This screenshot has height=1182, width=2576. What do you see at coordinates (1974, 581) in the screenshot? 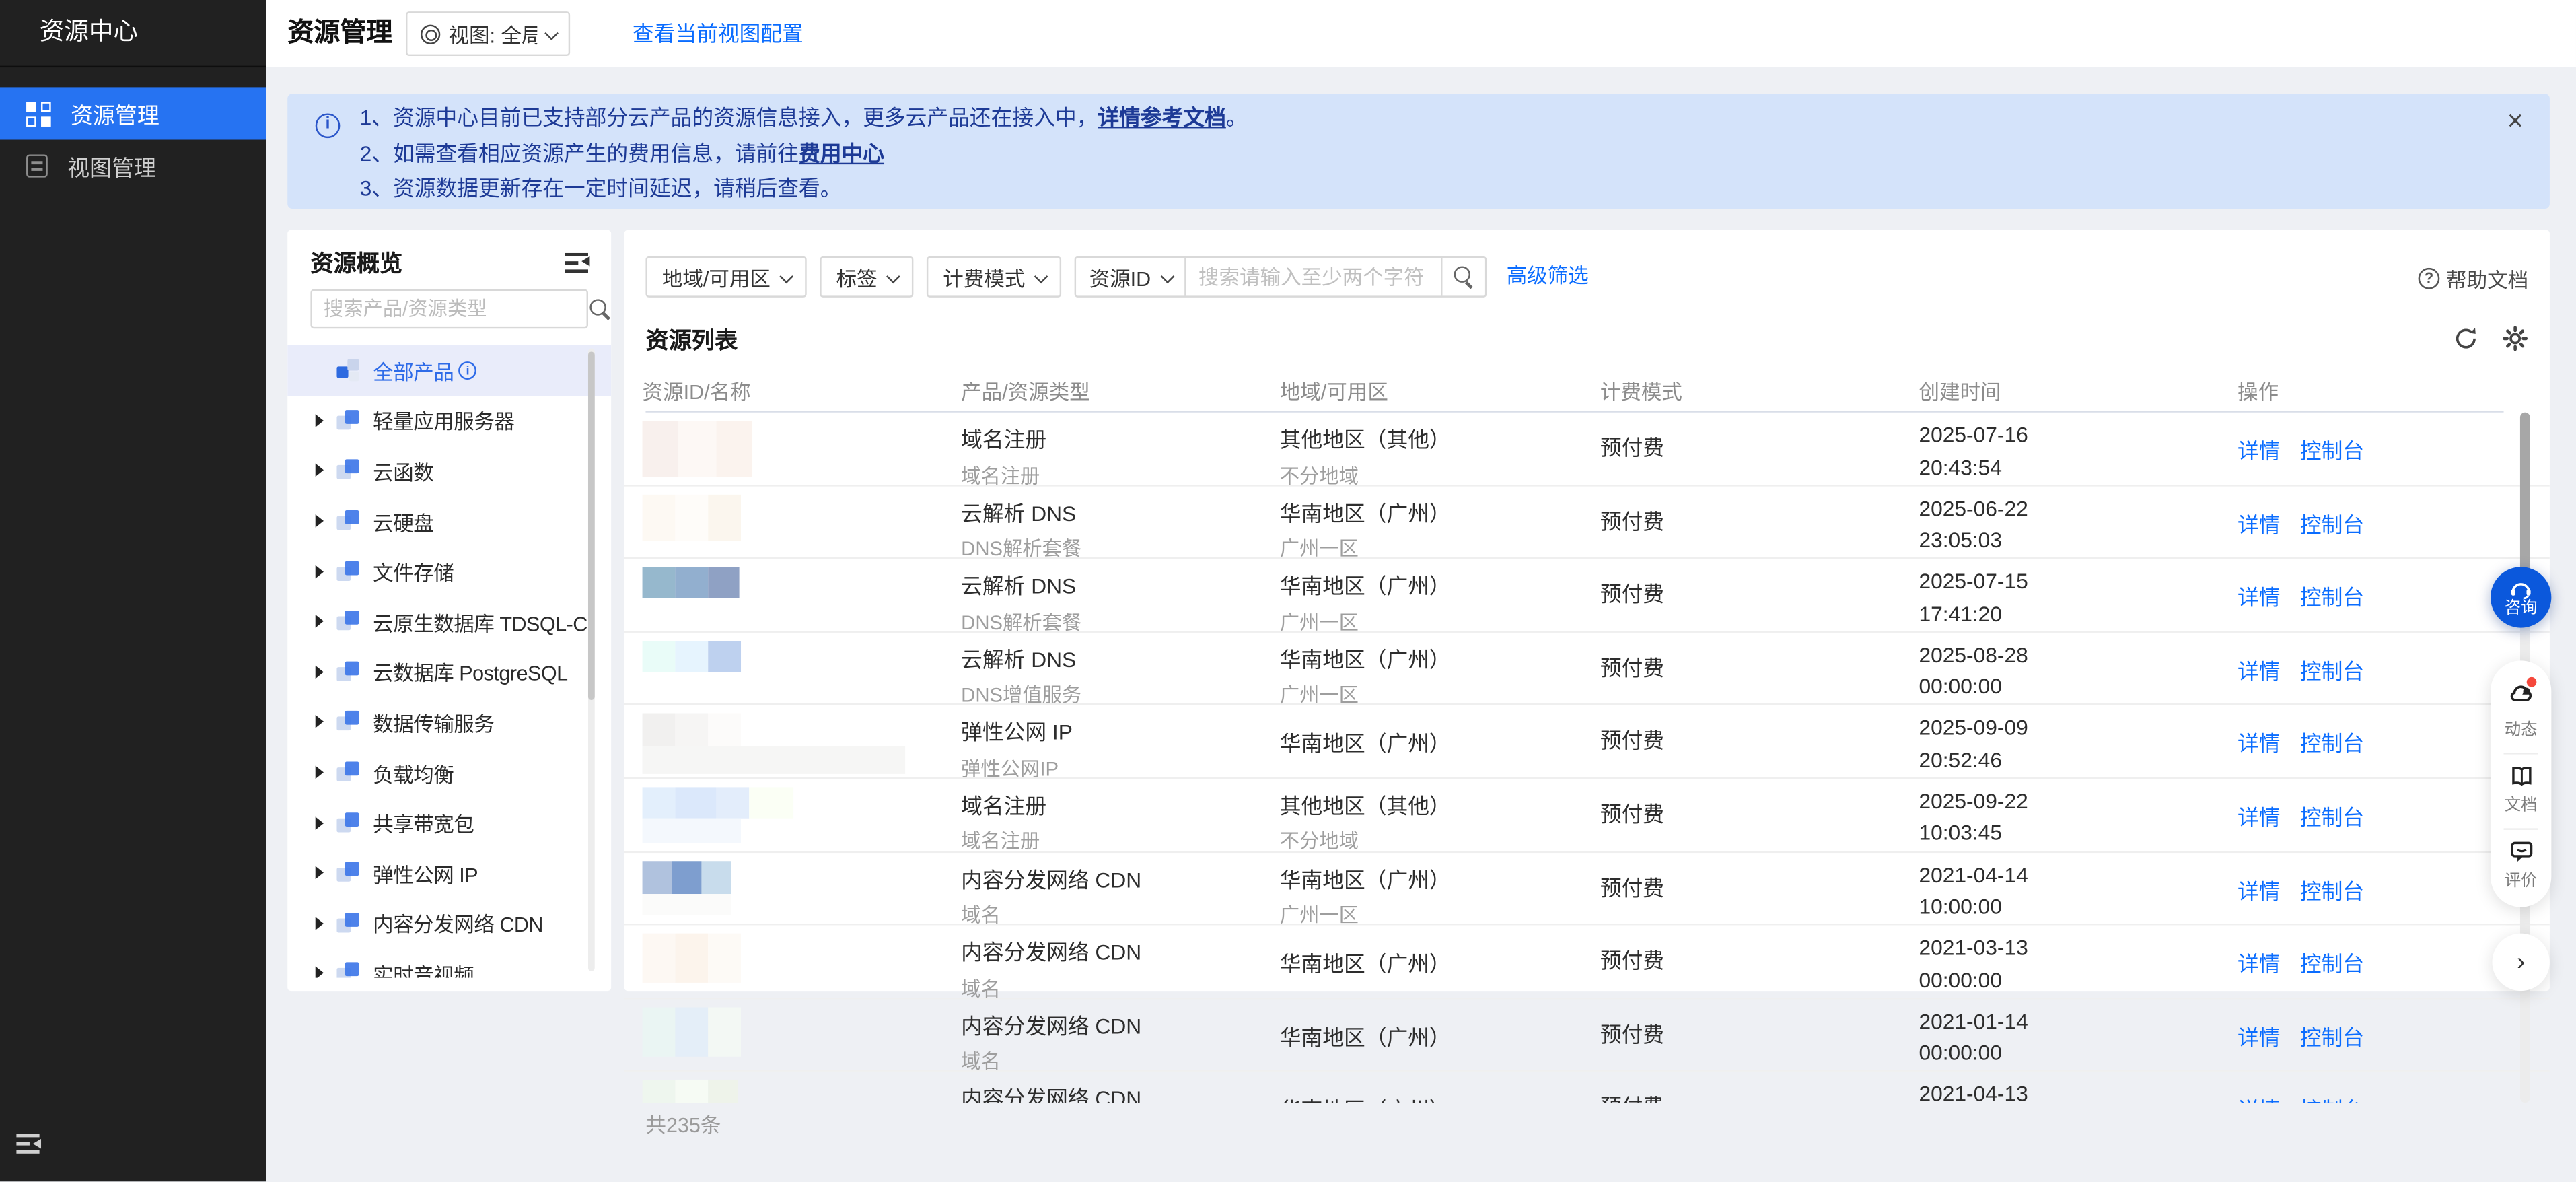
I see `cell-date: 2025-07-15` at bounding box center [1974, 581].